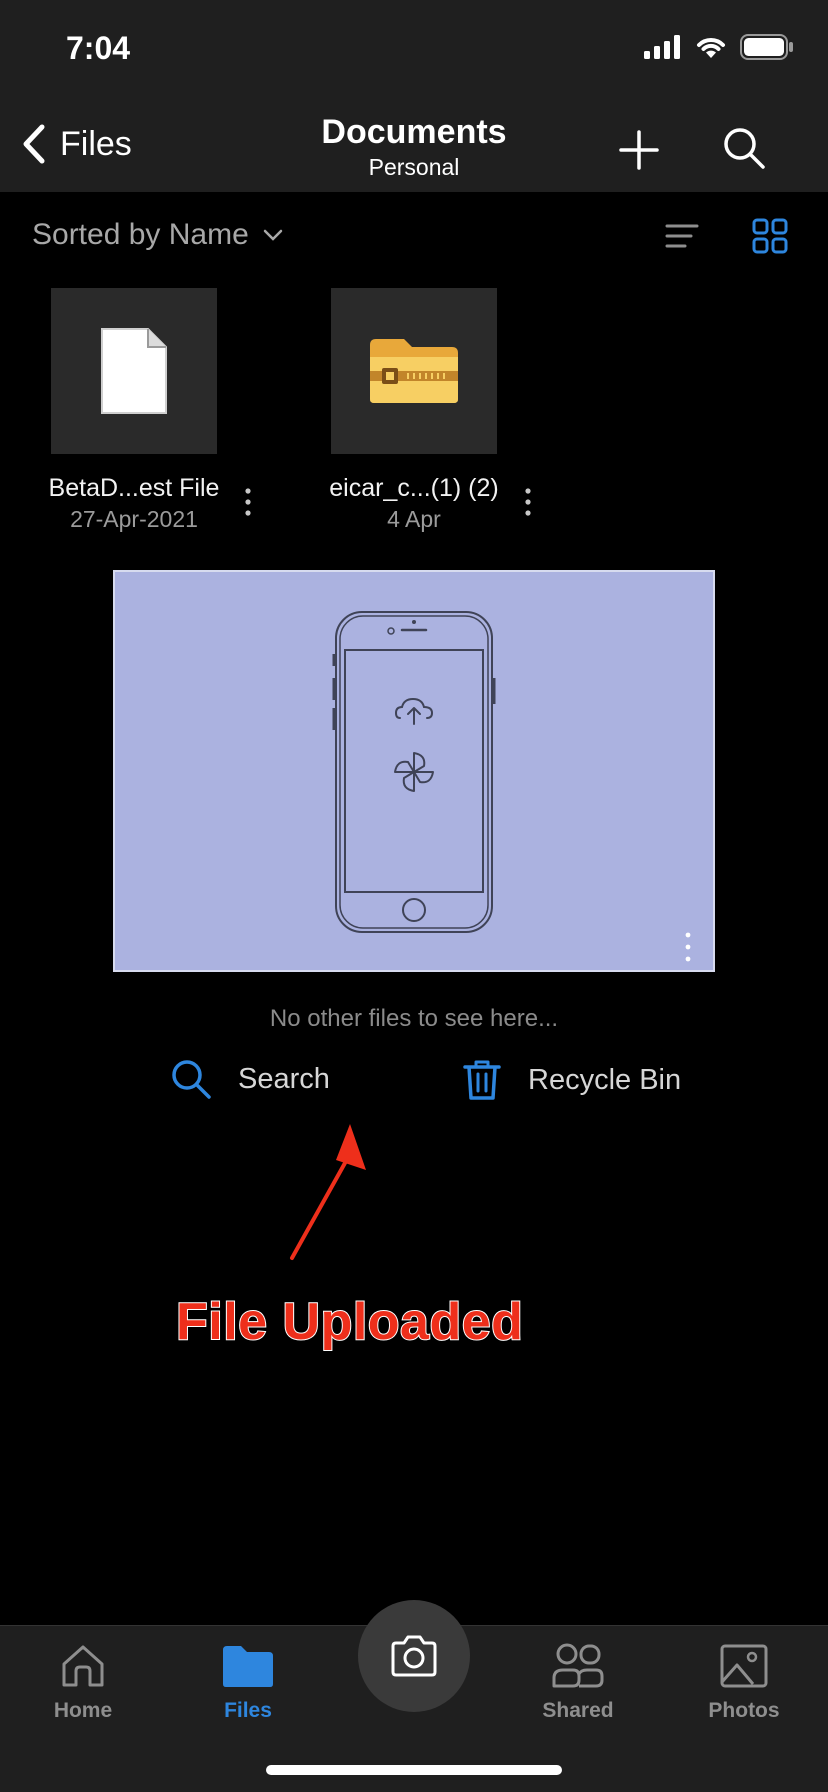 The height and width of the screenshot is (1792, 828). I want to click on battery-icon, so click(766, 47).